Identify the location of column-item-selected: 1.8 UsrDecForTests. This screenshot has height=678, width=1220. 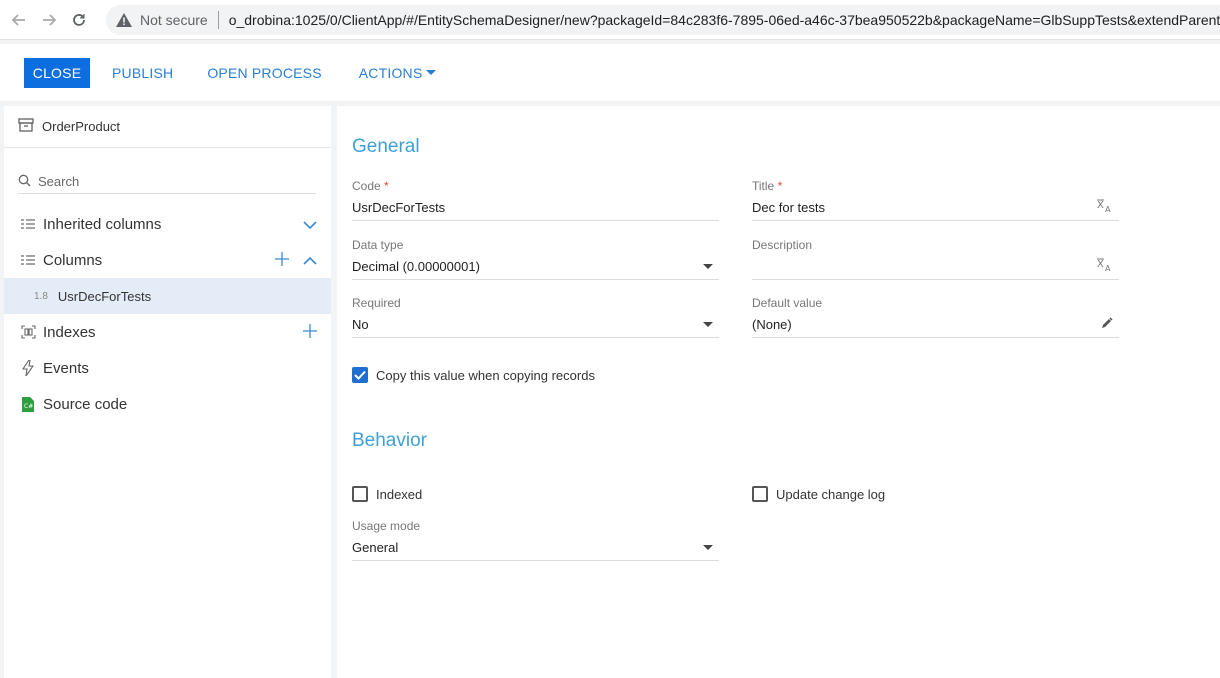
(167, 296).